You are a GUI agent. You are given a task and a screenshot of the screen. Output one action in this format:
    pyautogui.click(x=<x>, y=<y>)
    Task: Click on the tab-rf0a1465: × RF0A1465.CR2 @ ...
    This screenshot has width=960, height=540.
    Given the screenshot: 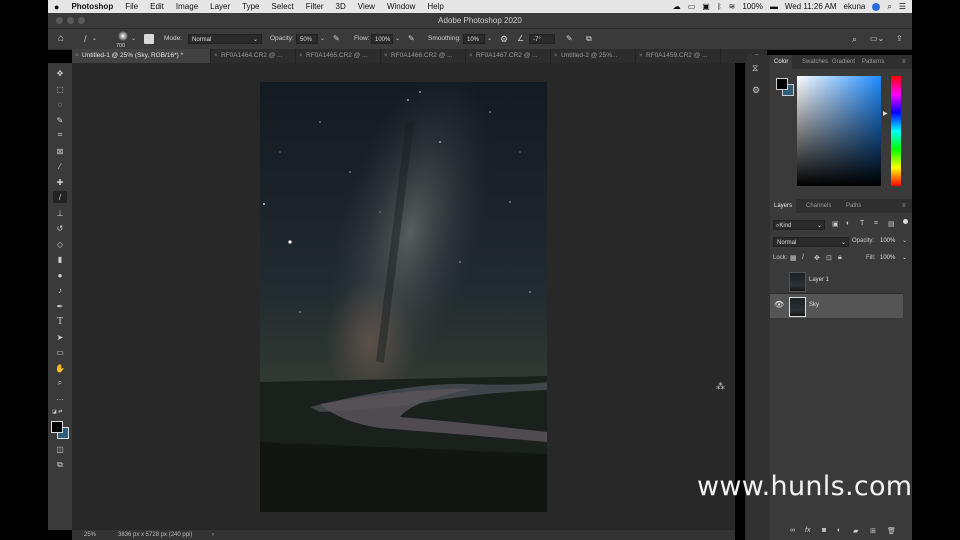 What is the action you would take?
    pyautogui.click(x=338, y=56)
    